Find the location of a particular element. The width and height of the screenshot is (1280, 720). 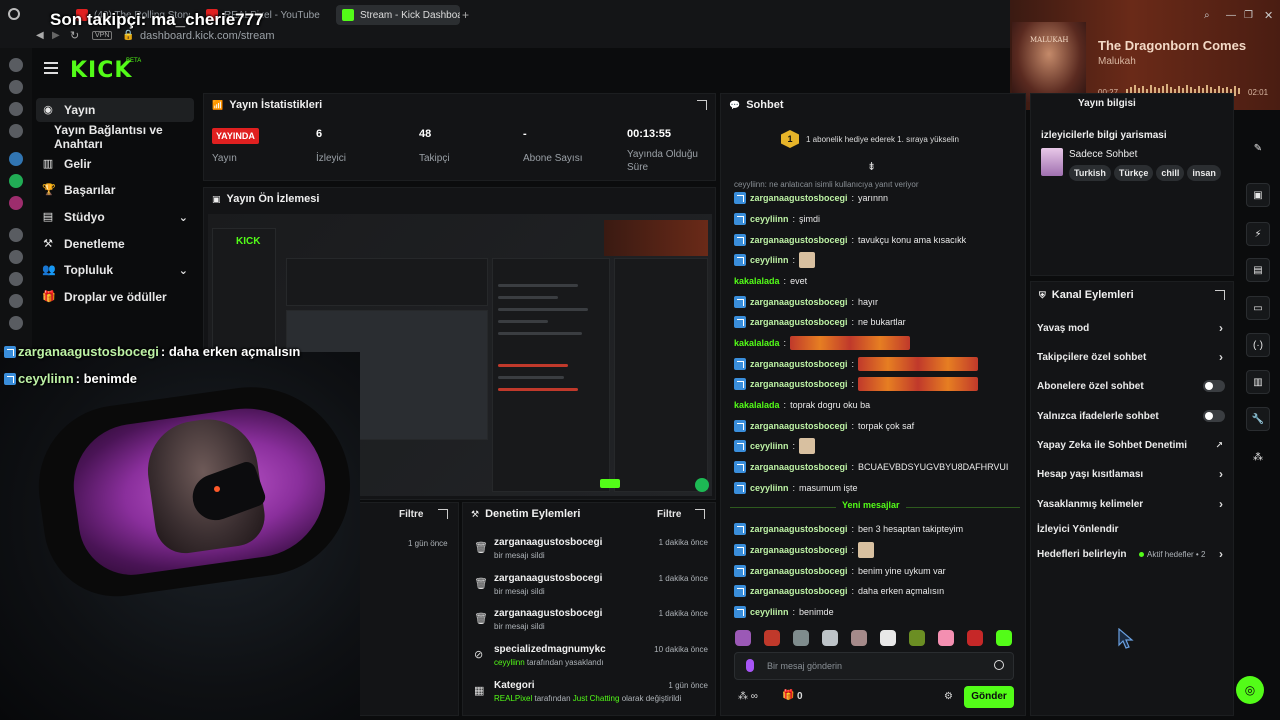

send-button: Gönder is located at coordinates (989, 697).